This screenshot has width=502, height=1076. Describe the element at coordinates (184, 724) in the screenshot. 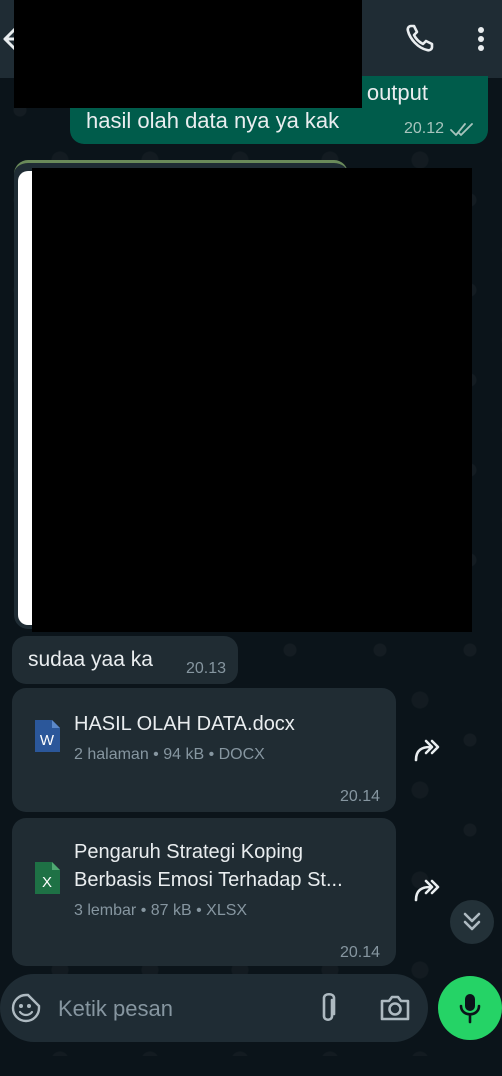

I see `file-name: HASIL OLAH DATA.docx` at that location.